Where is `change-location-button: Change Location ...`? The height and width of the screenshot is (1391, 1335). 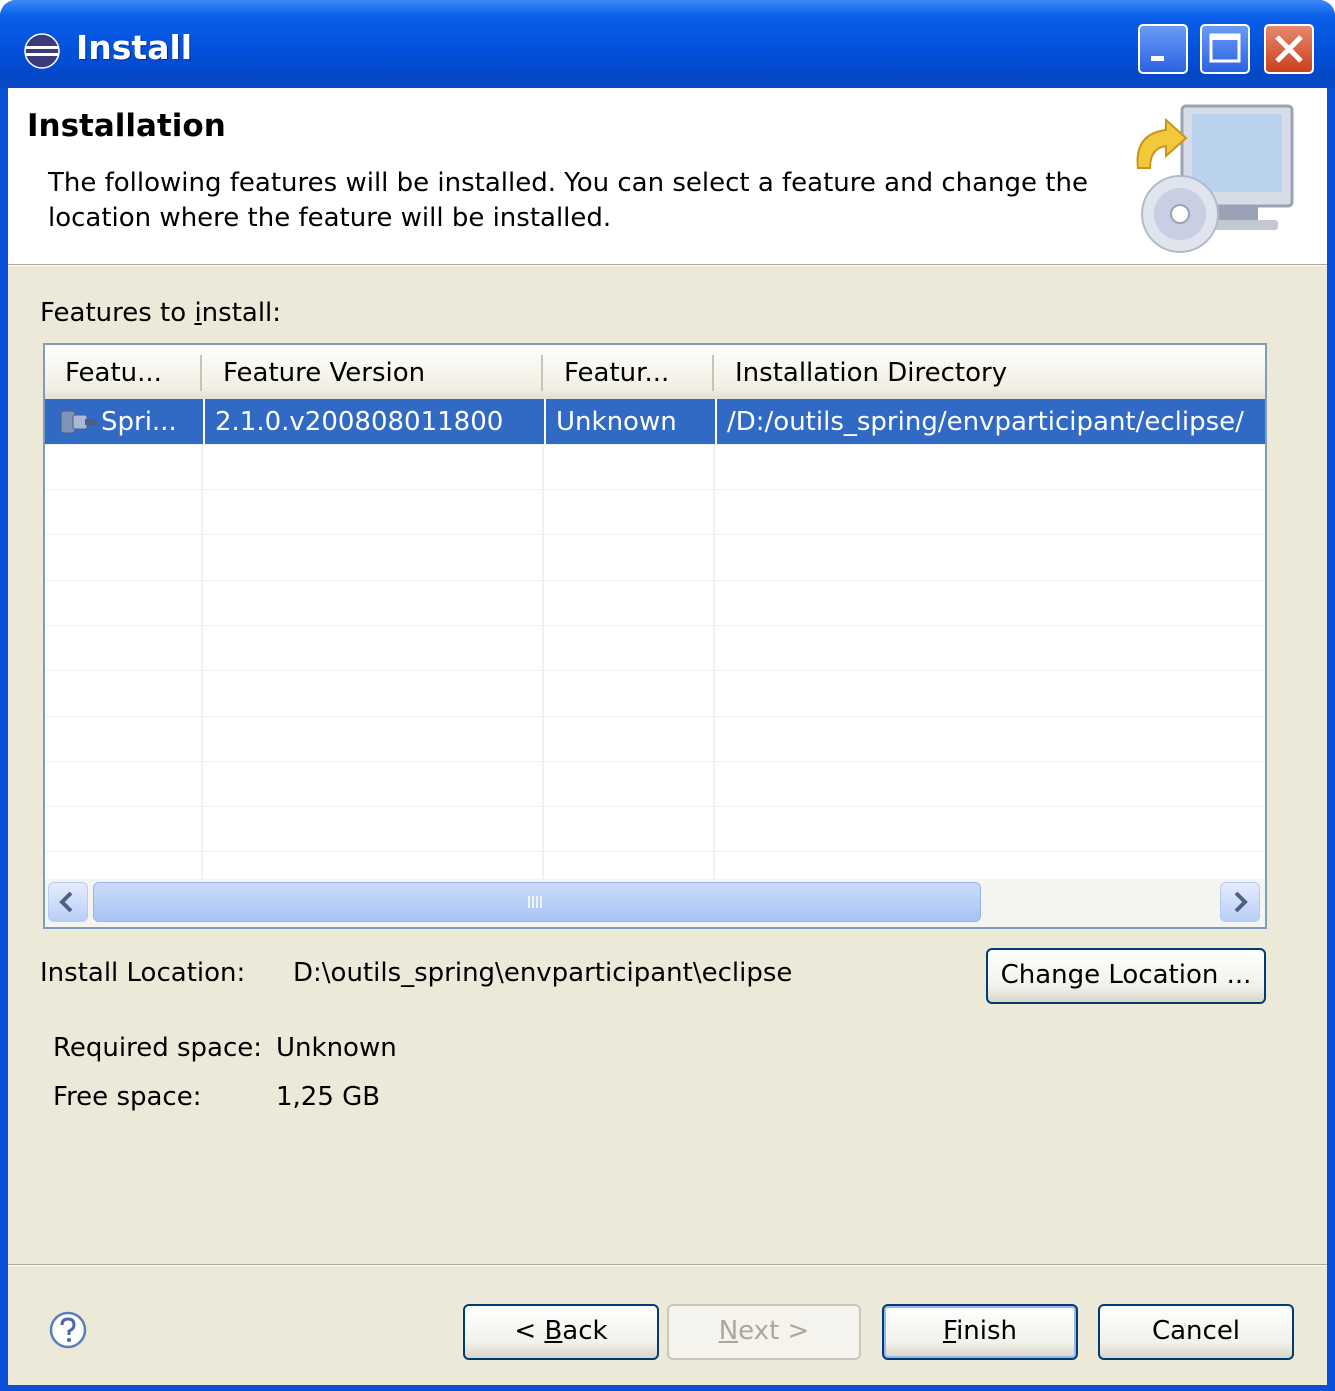
change-location-button: Change Location ... is located at coordinates (1126, 976).